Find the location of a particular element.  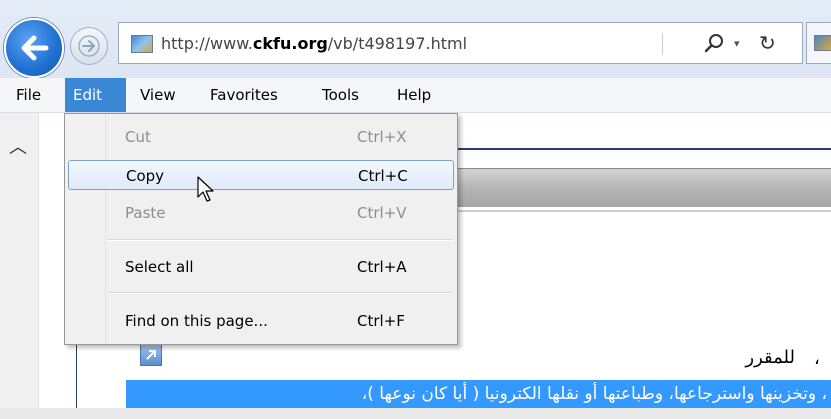

menu-item-label: Cut is located at coordinates (138, 137).